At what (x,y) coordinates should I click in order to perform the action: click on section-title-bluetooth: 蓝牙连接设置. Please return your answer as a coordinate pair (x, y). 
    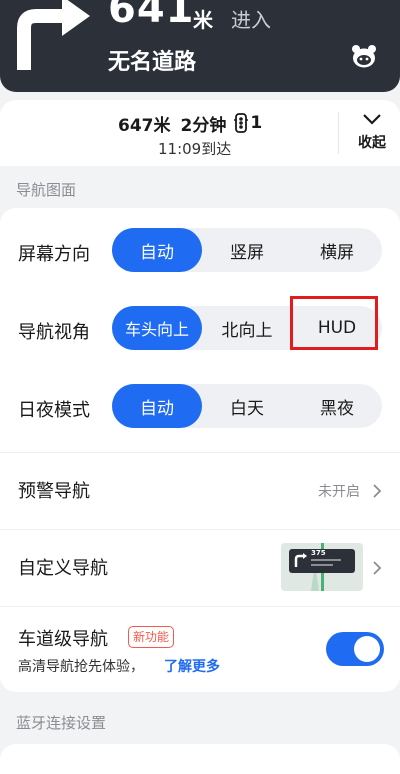
    Looking at the image, I should click on (61, 723).